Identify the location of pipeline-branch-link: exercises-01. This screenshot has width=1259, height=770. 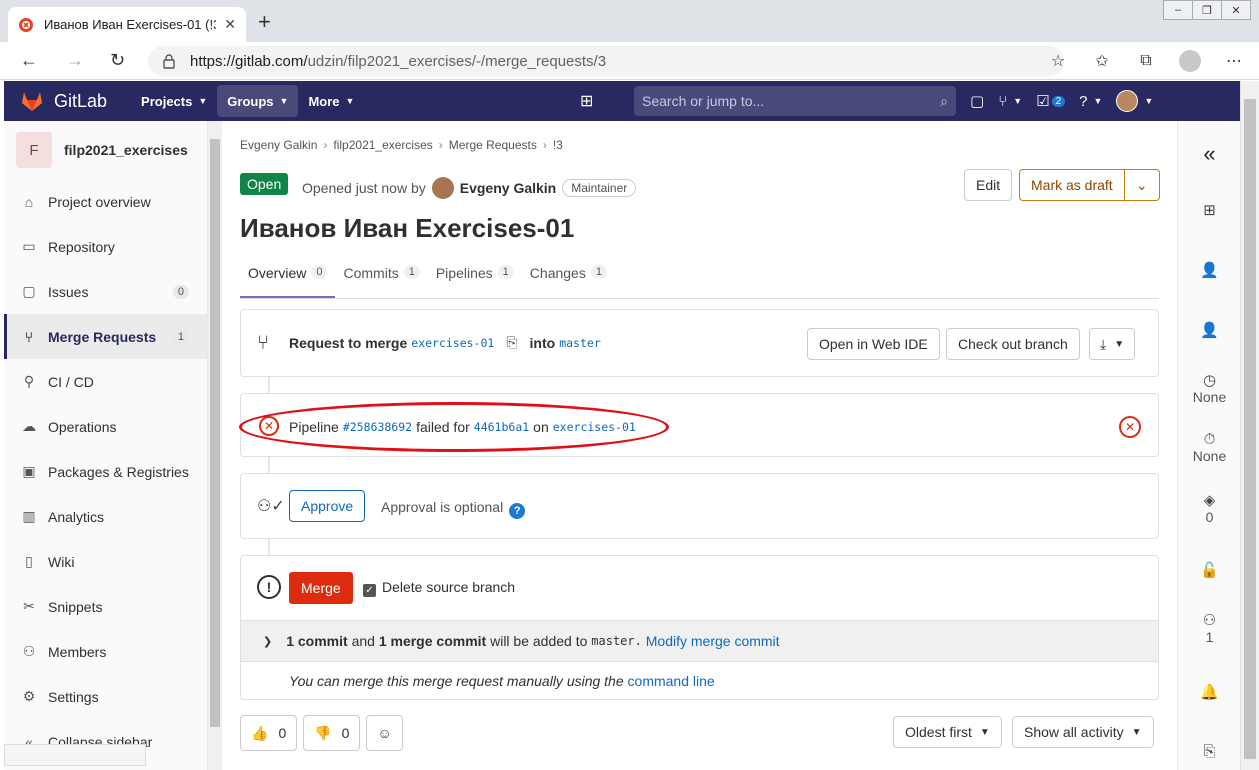
(594, 427).